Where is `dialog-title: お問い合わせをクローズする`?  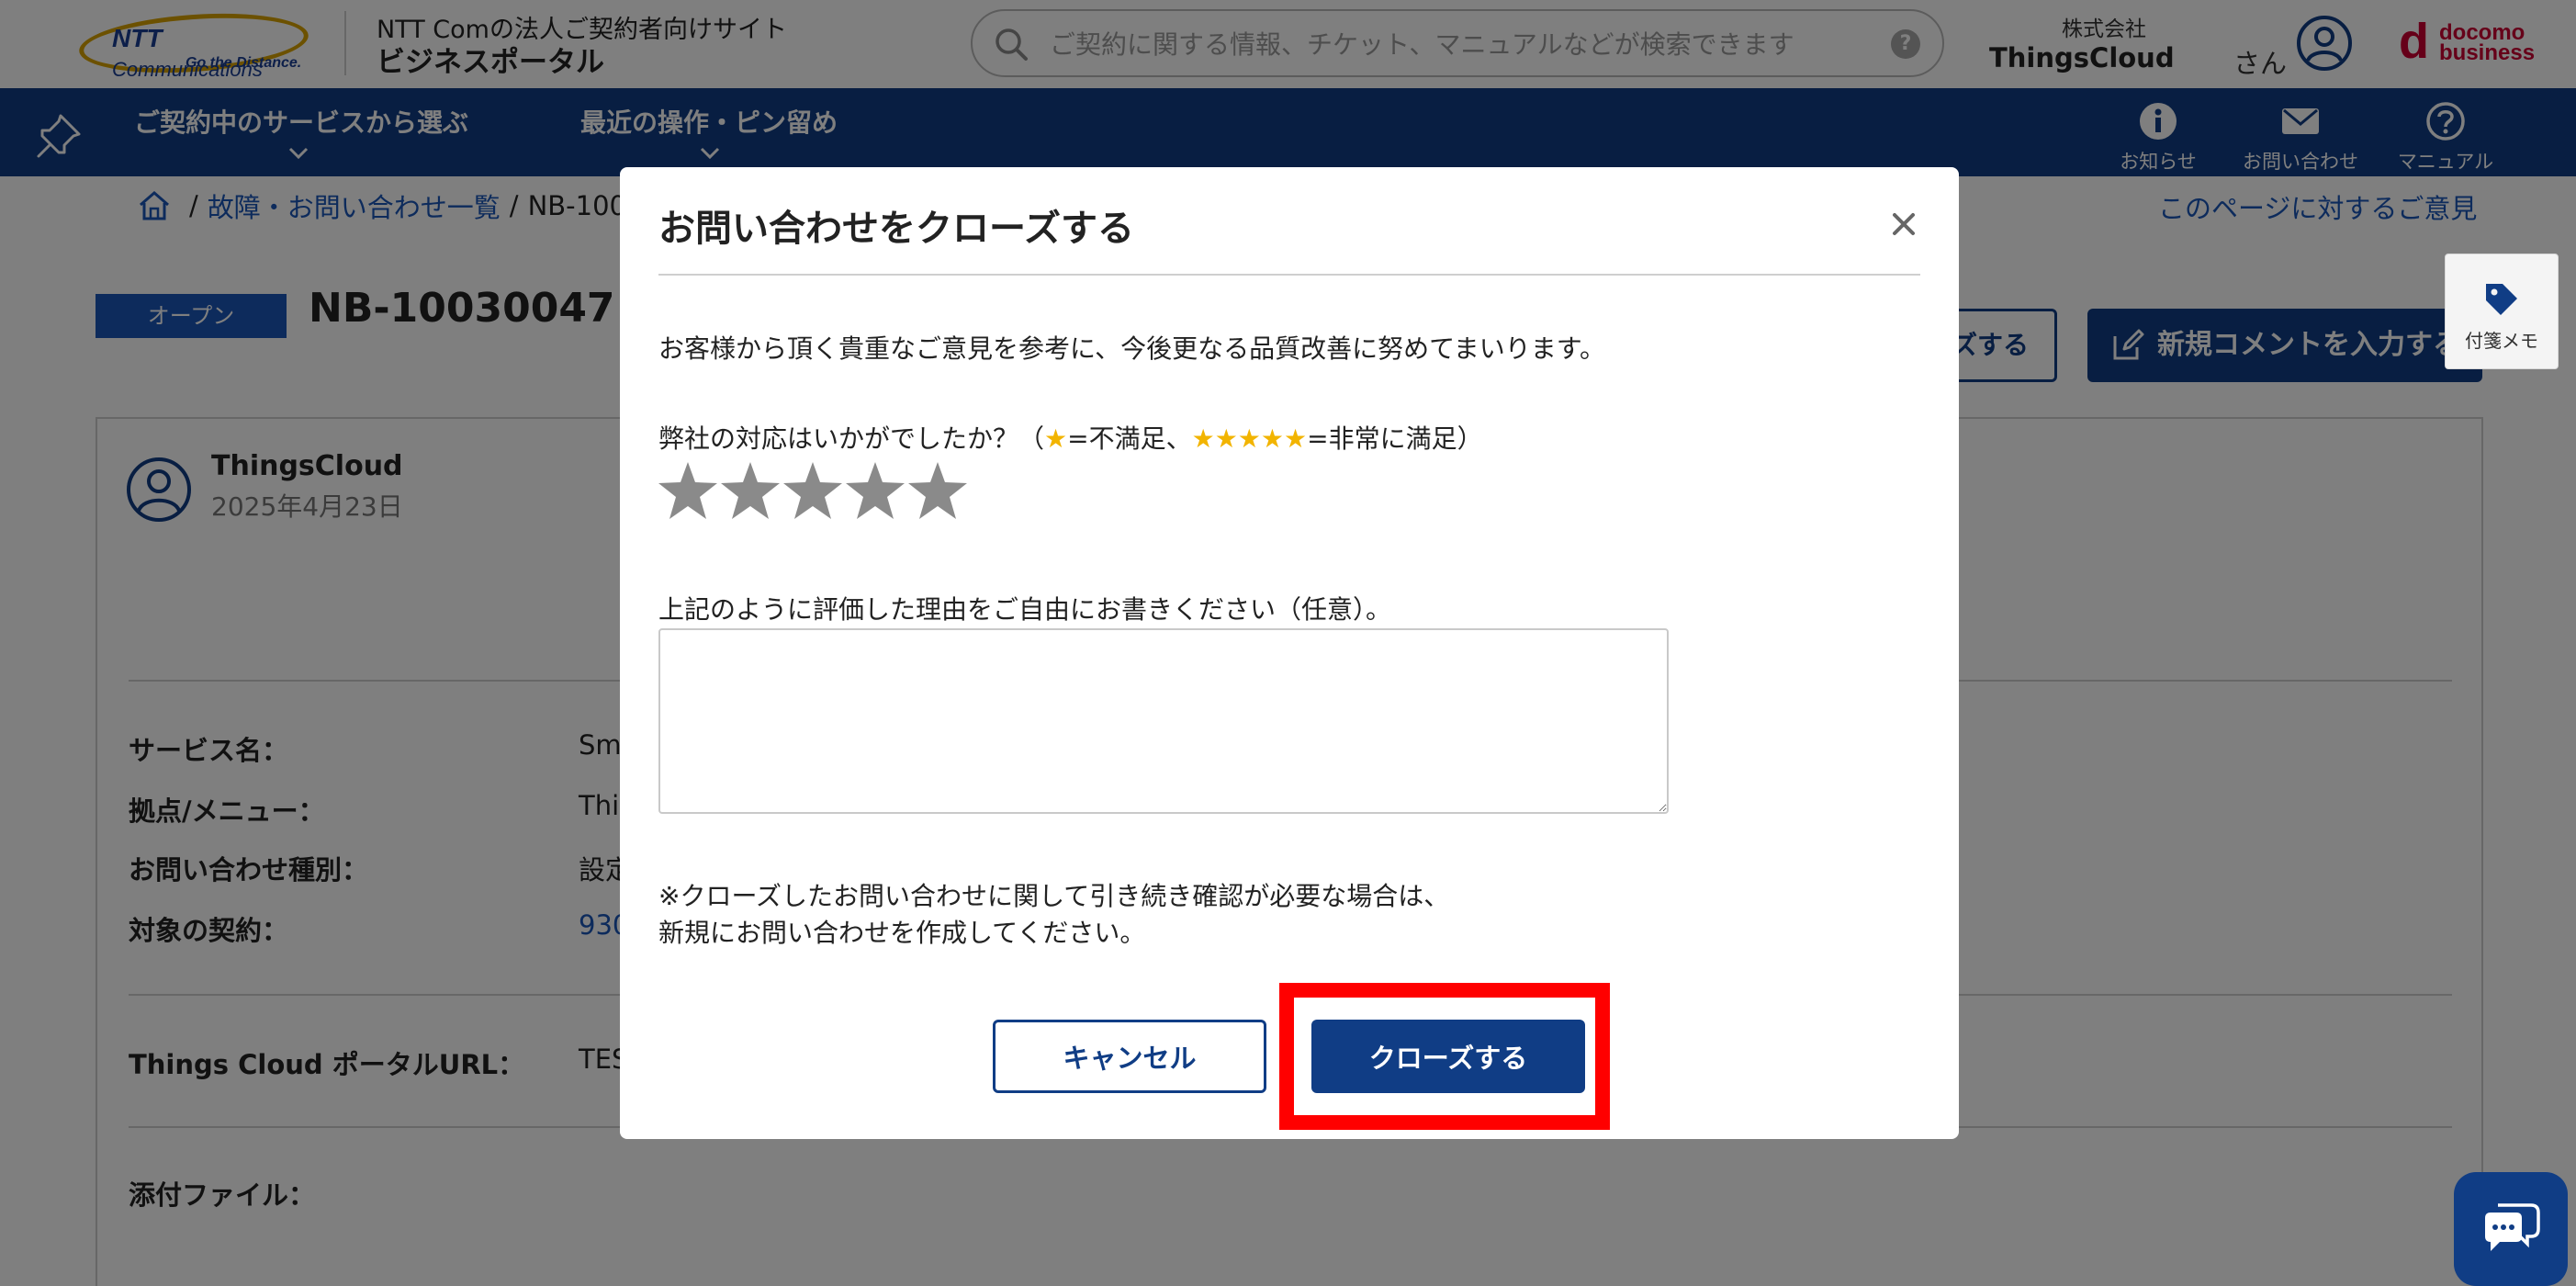
dialog-title: お問い合わせをクローズする is located at coordinates (896, 229).